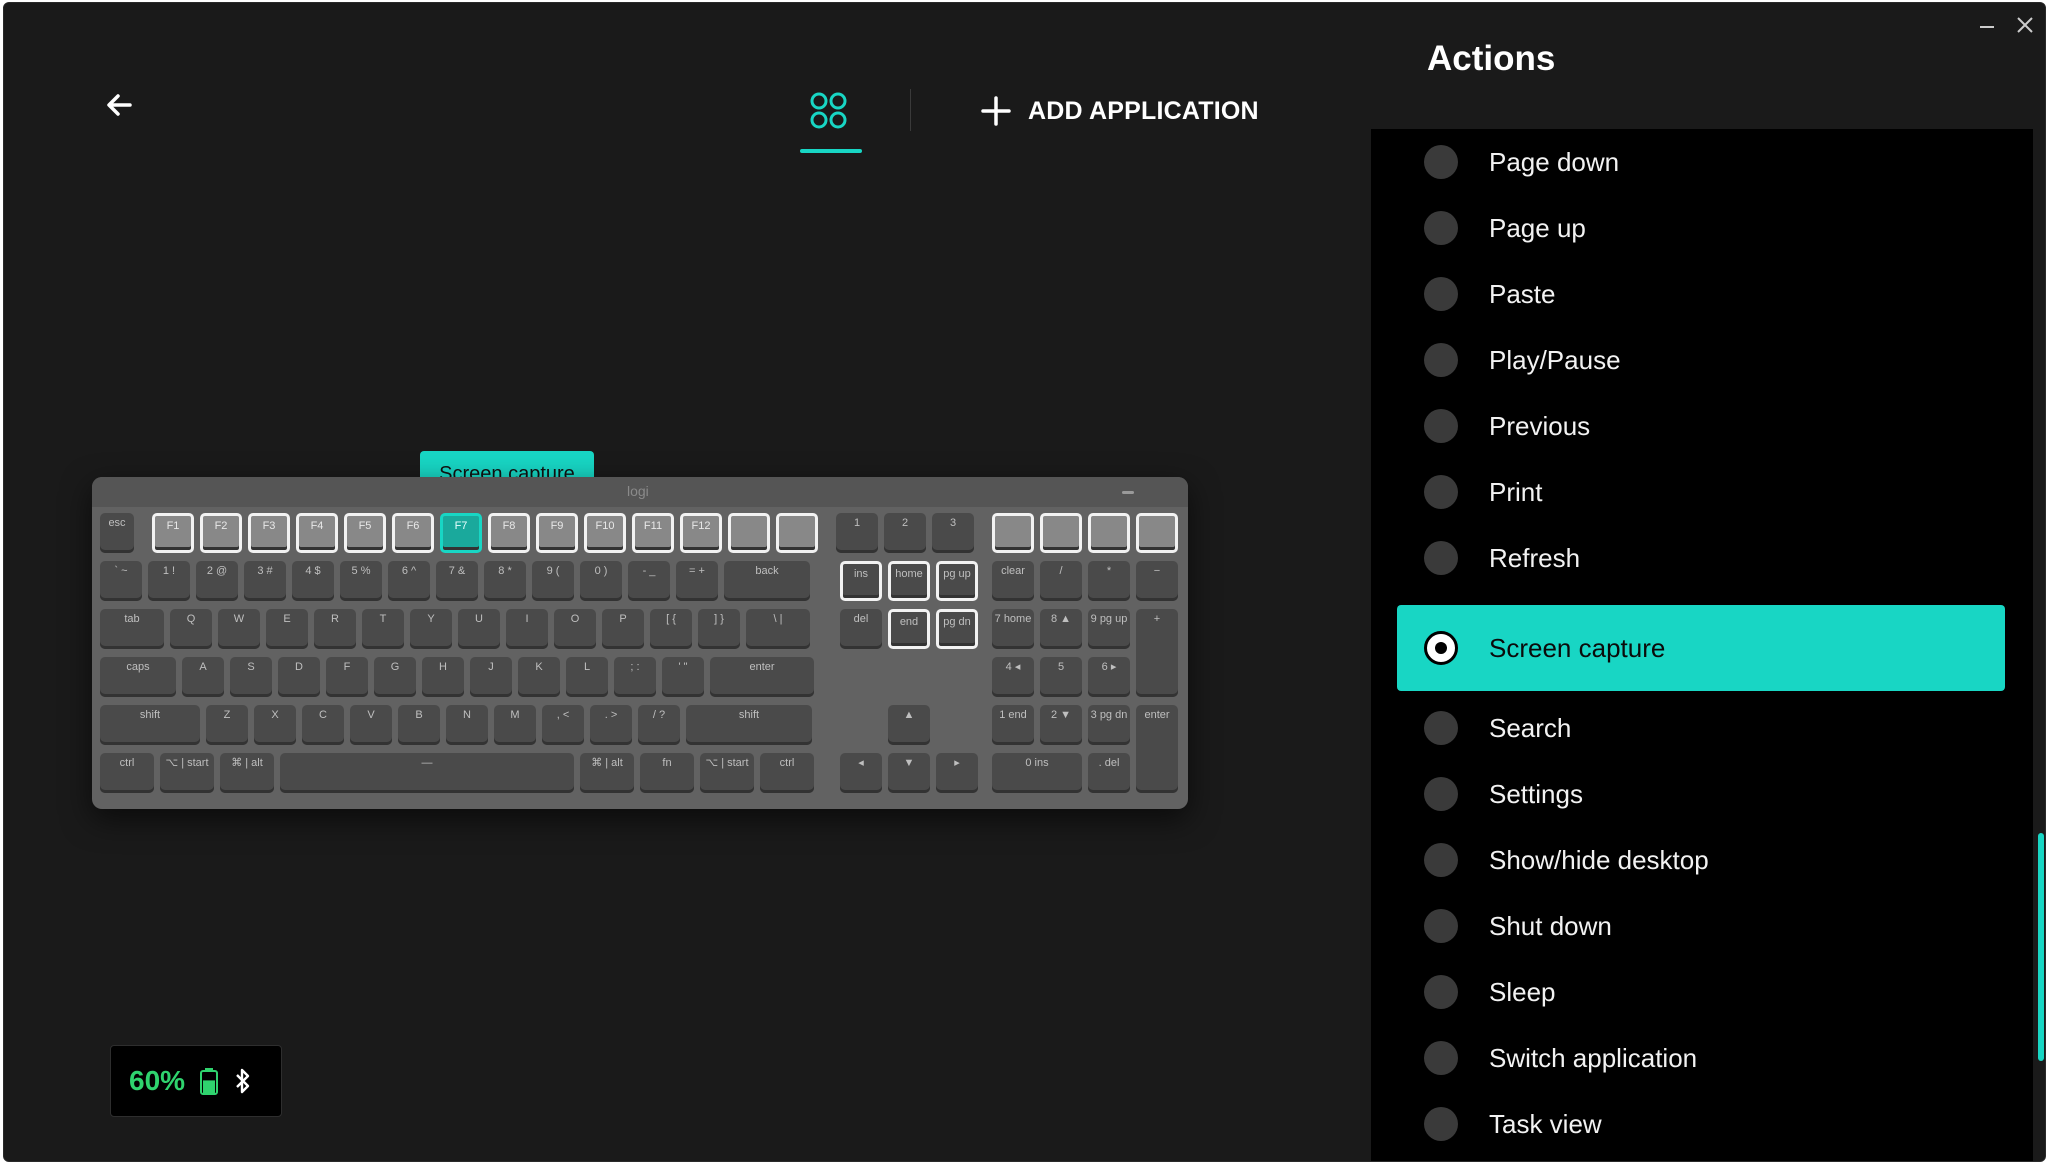 This screenshot has height=1164, width=2048. I want to click on keyboard-key: X, so click(275, 725).